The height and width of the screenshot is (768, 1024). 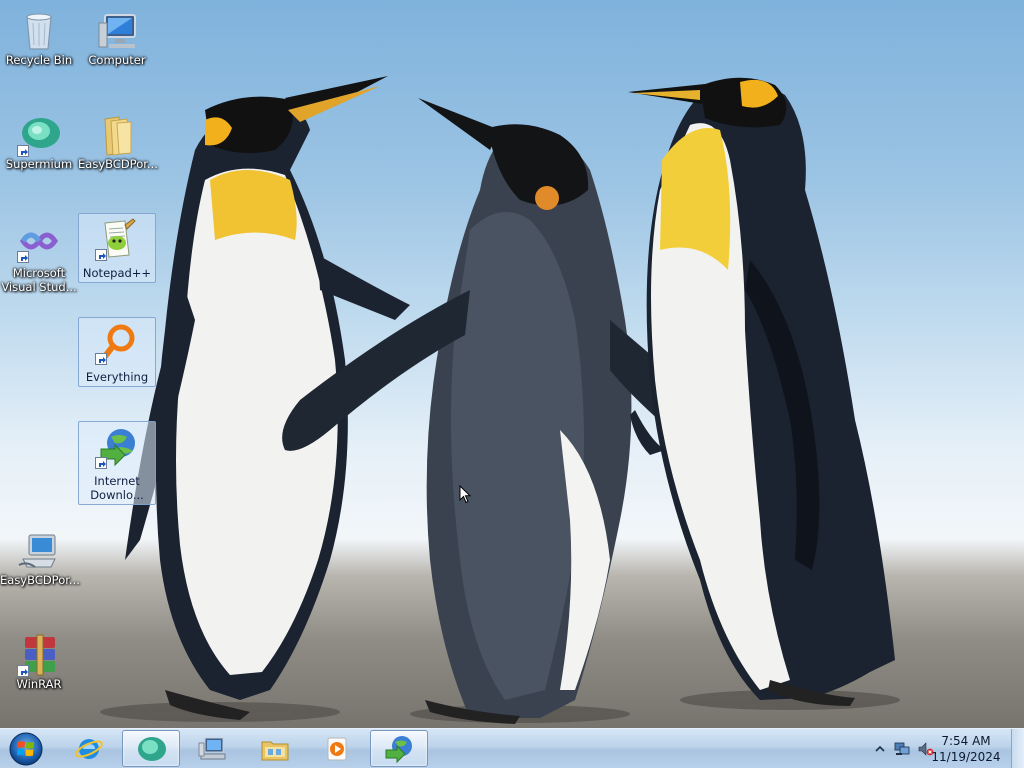 I want to click on taskbar-media-player, so click(x=337, y=748).